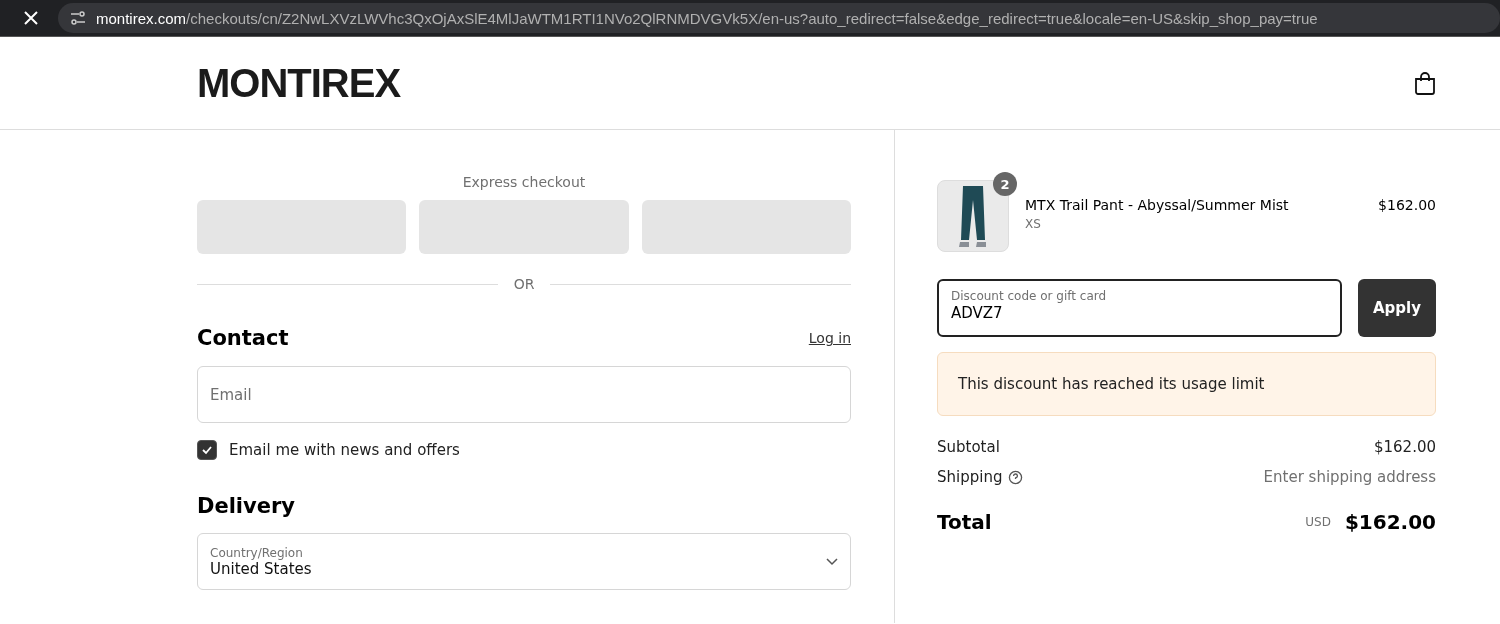 Image resolution: width=1500 pixels, height=624 pixels. I want to click on site-settings-icon, so click(78, 18).